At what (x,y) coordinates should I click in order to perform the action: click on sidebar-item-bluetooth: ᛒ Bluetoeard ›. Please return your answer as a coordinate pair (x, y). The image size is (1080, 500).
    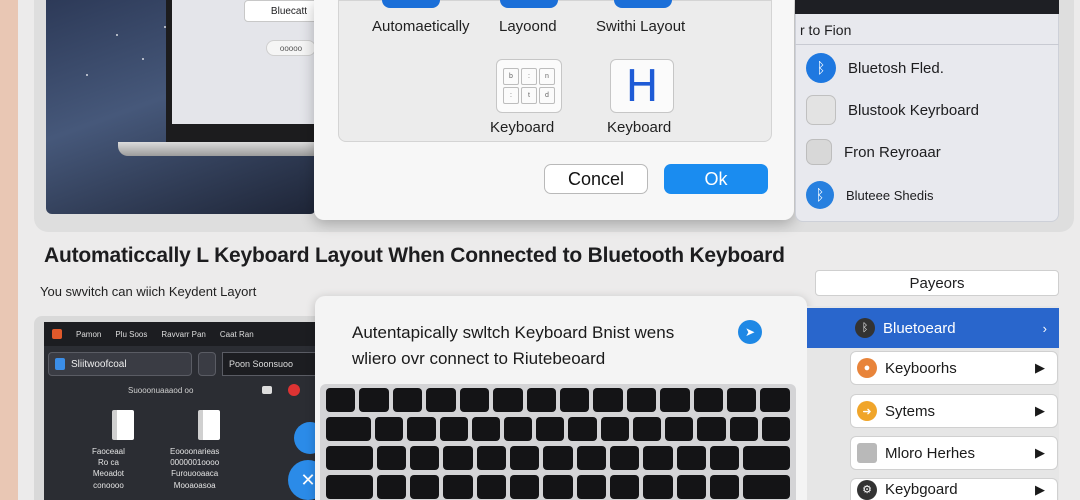
    Looking at the image, I should click on (933, 328).